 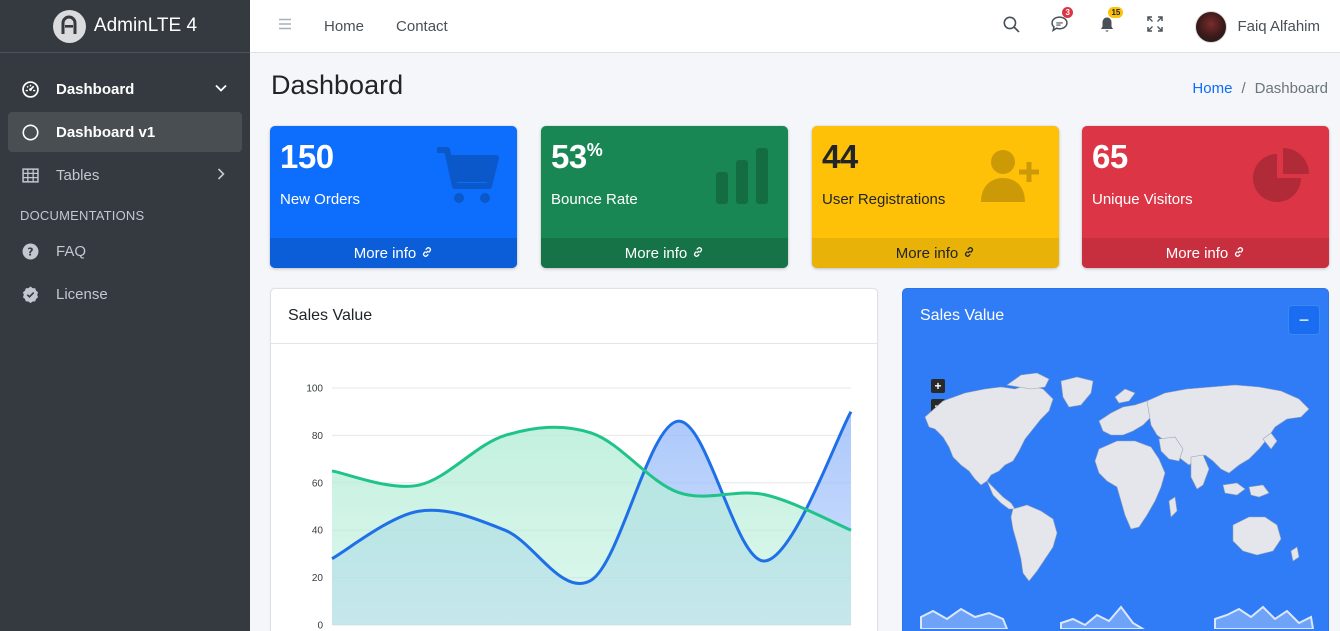 I want to click on notifications-button: 15, so click(x=1107, y=22).